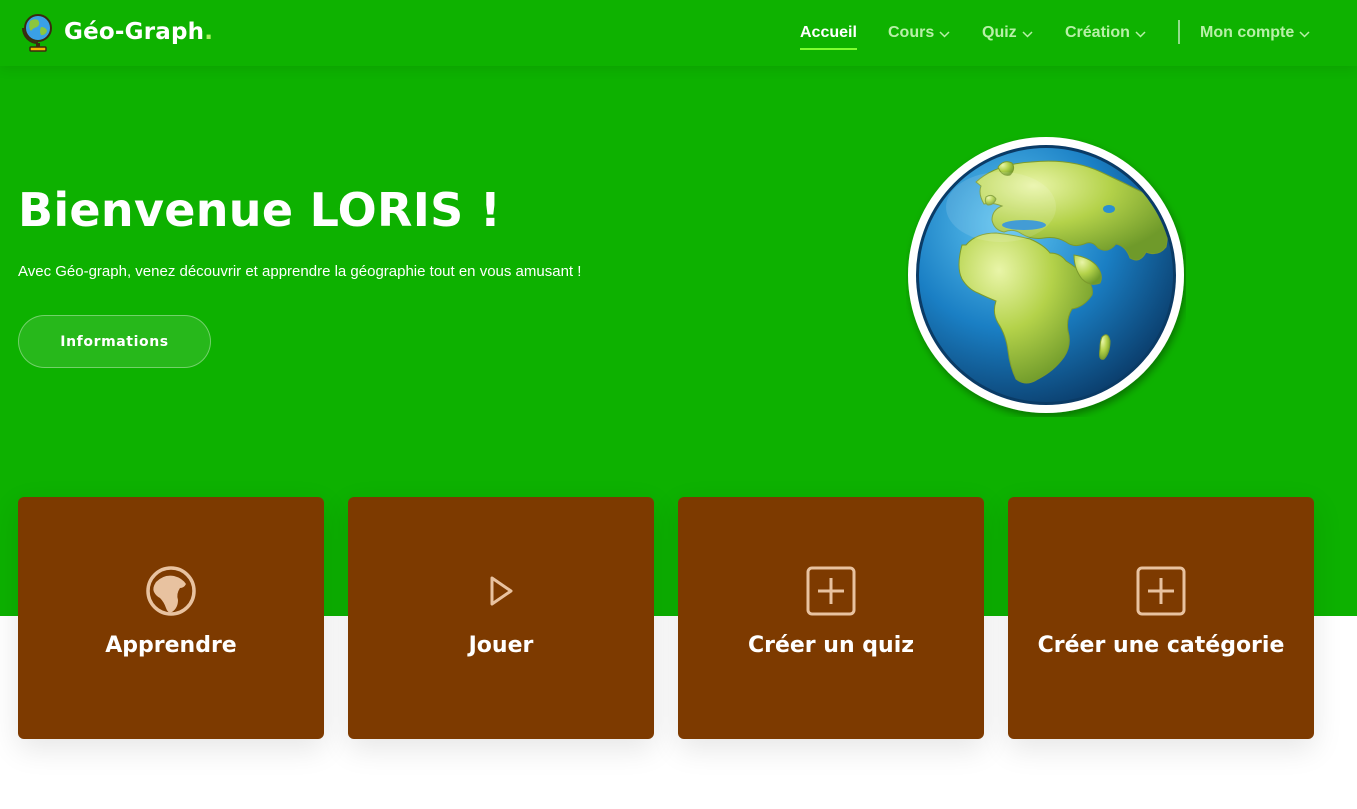 The height and width of the screenshot is (809, 1357). I want to click on africa-globe-icon, so click(171, 591).